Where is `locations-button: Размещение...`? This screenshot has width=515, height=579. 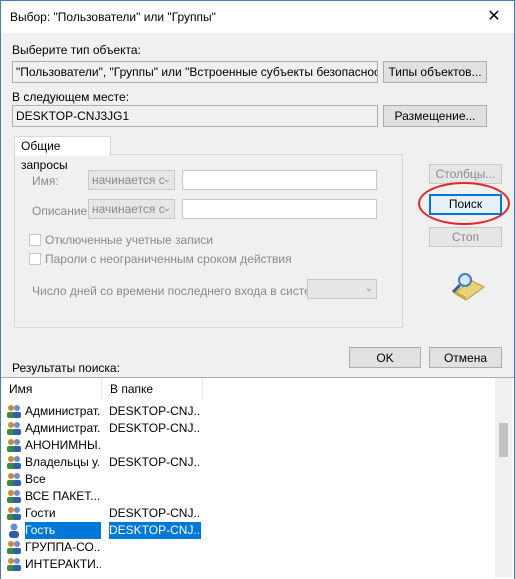
locations-button: Размещение... is located at coordinates (435, 116).